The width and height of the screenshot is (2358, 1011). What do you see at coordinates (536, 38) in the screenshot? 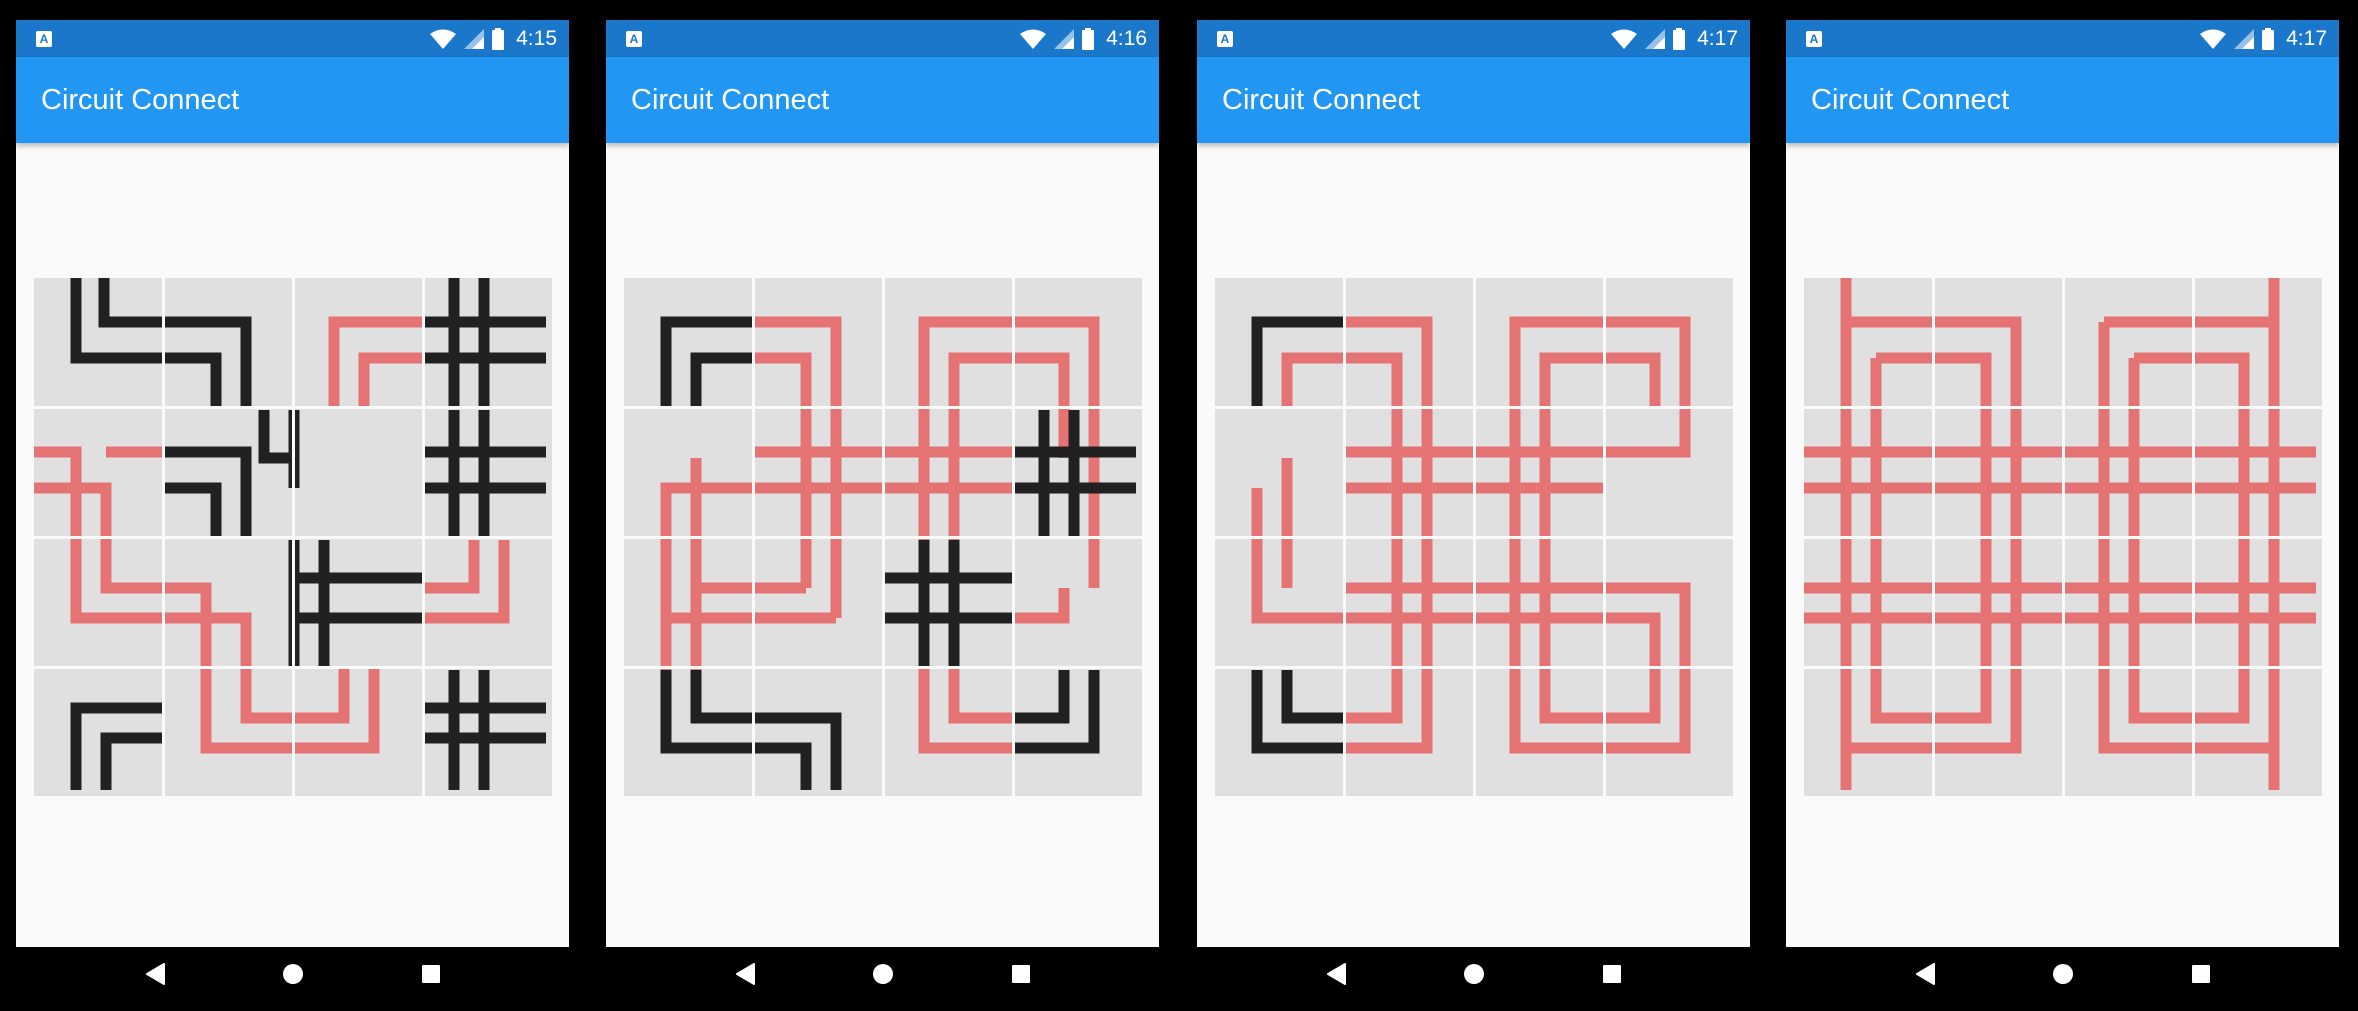
I see `status-time: 4:15` at bounding box center [536, 38].